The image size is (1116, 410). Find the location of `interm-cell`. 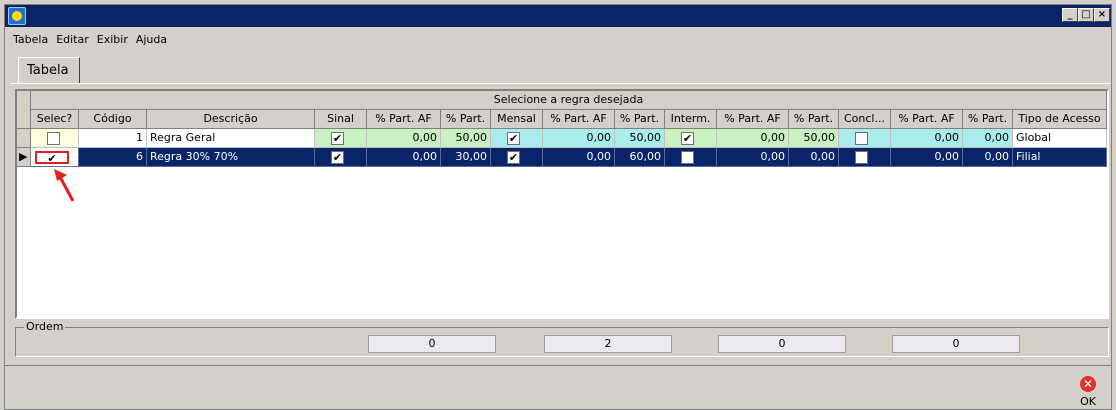

interm-cell is located at coordinates (691, 157).